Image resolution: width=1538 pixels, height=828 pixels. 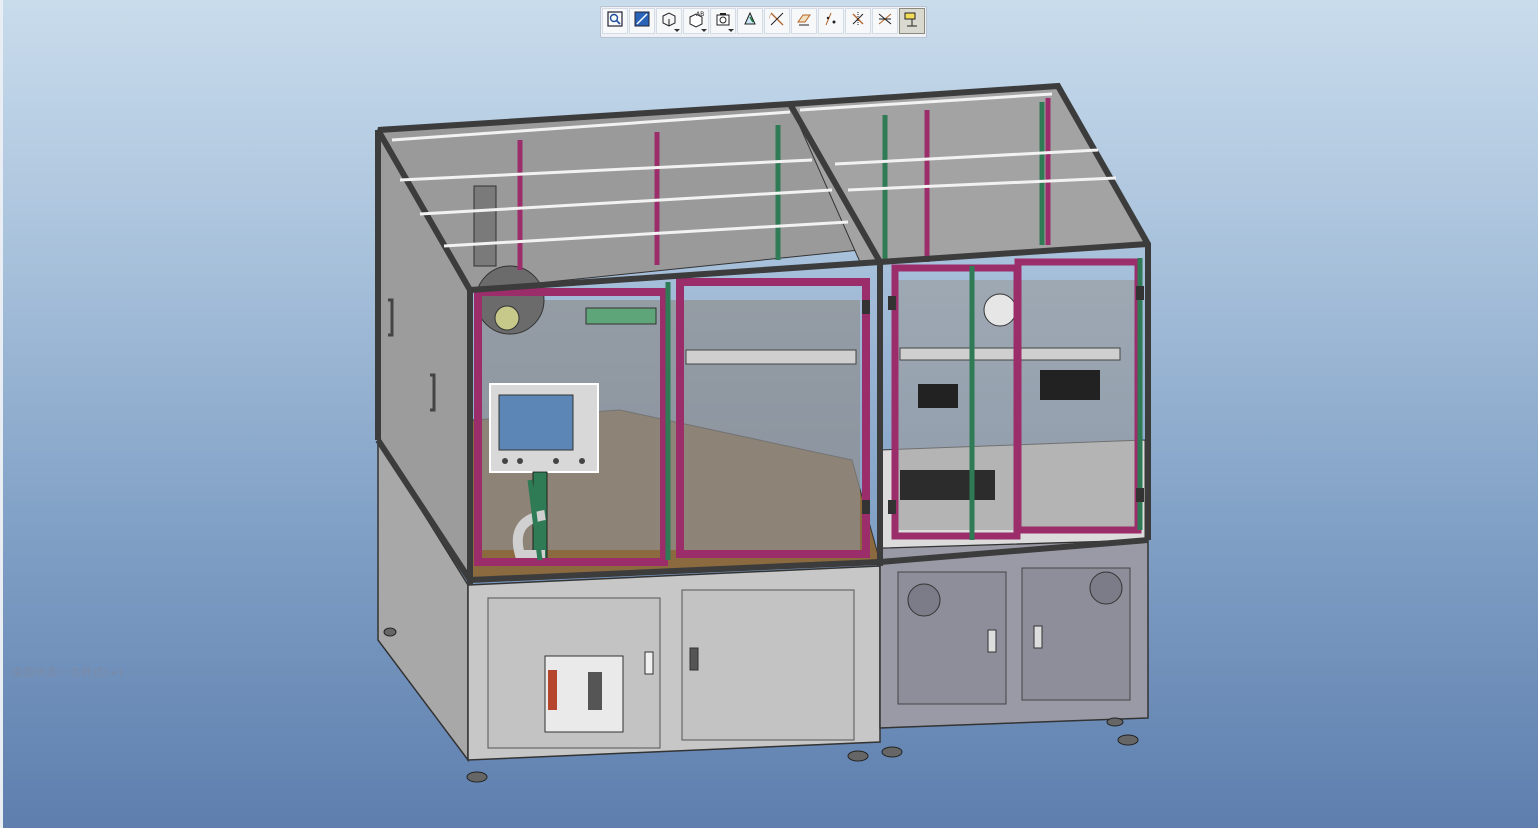 I want to click on zoom-window-icon, so click(x=642, y=21).